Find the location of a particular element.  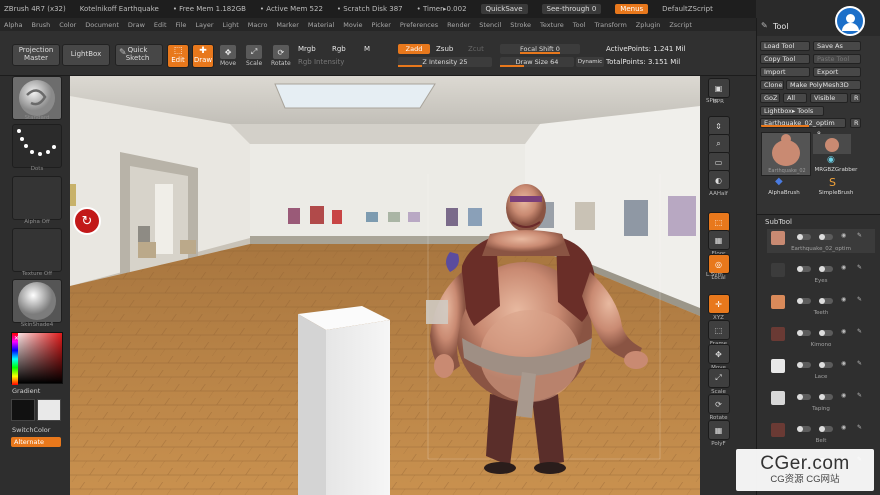

menu-color: Color is located at coordinates (67, 25).